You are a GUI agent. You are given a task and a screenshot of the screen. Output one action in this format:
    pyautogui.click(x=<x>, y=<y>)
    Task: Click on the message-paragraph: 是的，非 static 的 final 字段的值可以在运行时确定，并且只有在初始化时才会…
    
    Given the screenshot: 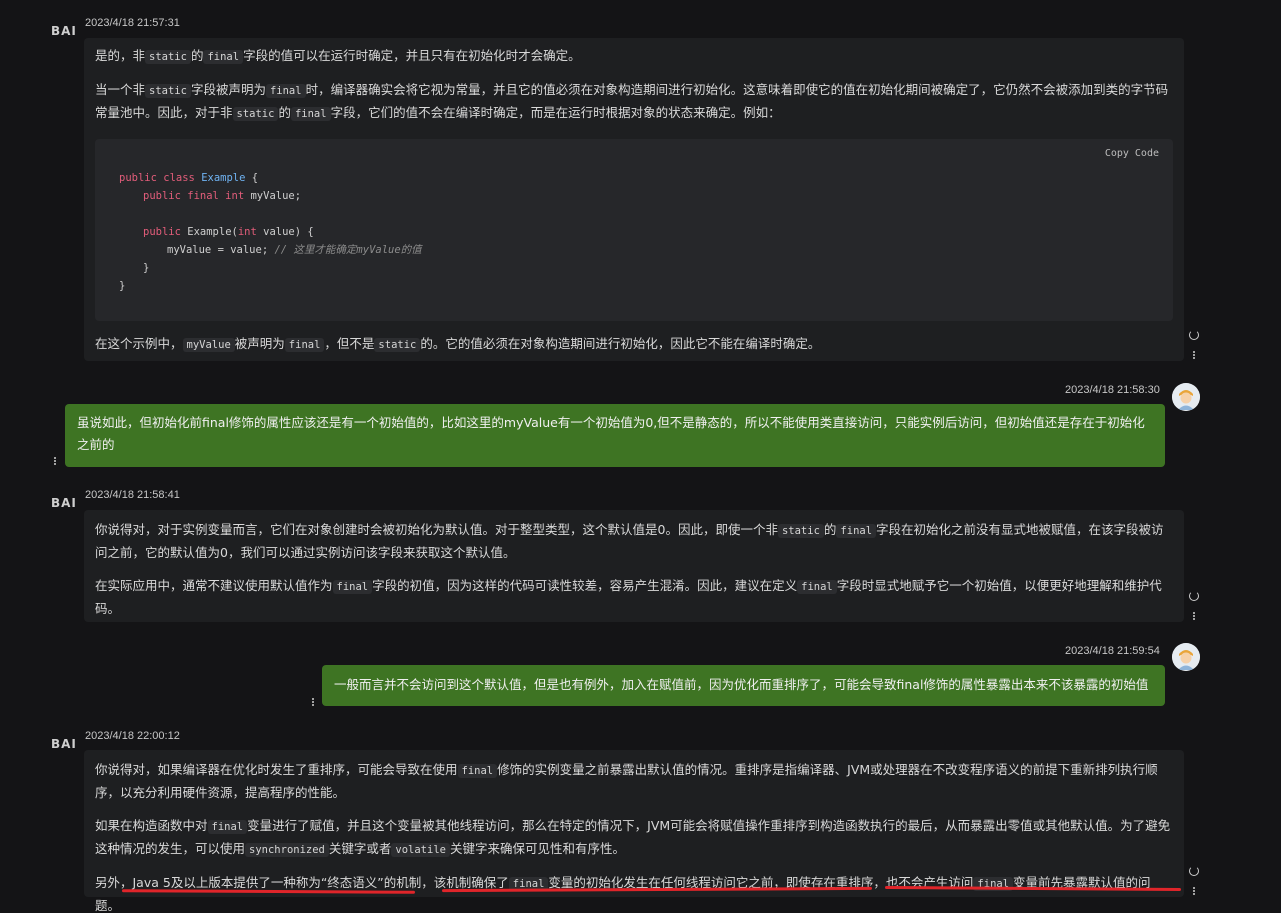 What is the action you would take?
    pyautogui.click(x=338, y=56)
    